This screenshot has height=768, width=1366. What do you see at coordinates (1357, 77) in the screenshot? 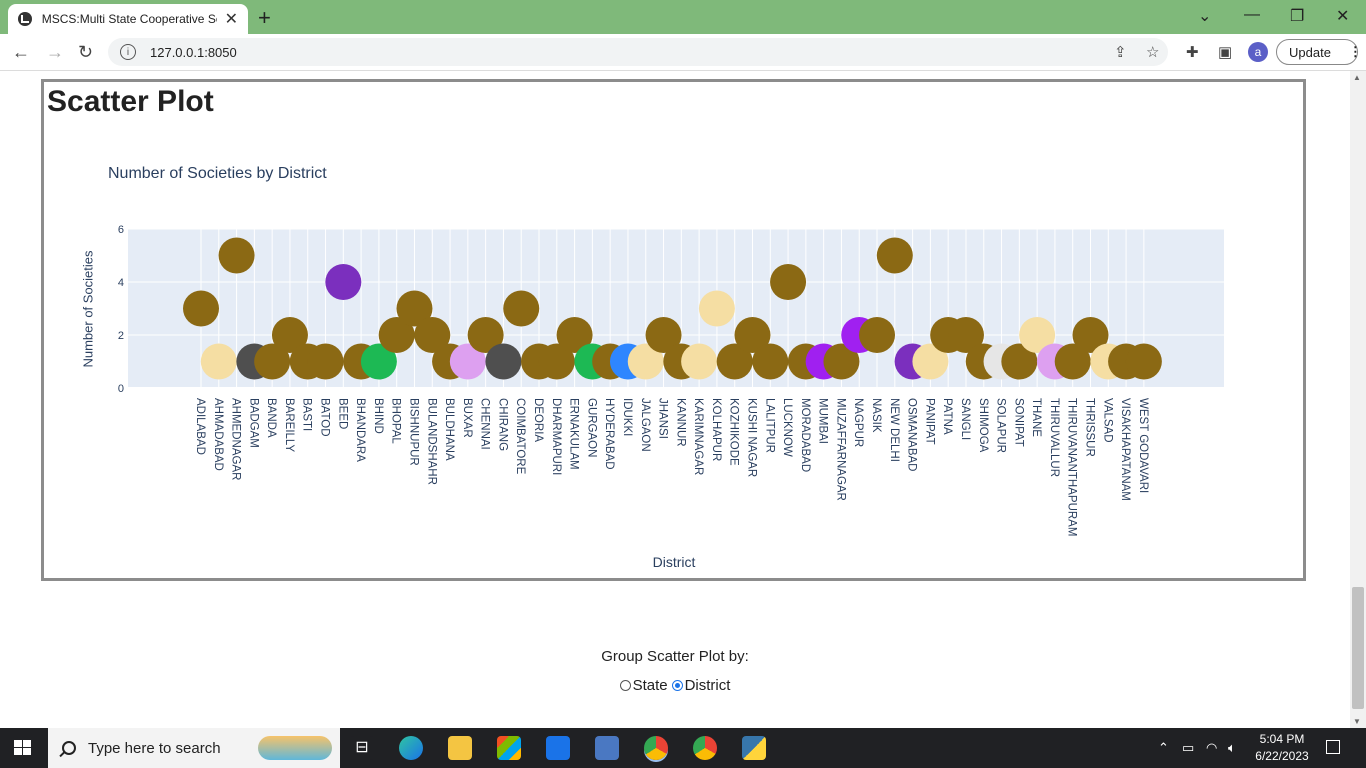
I see `scroll-up-icon: ▲` at bounding box center [1357, 77].